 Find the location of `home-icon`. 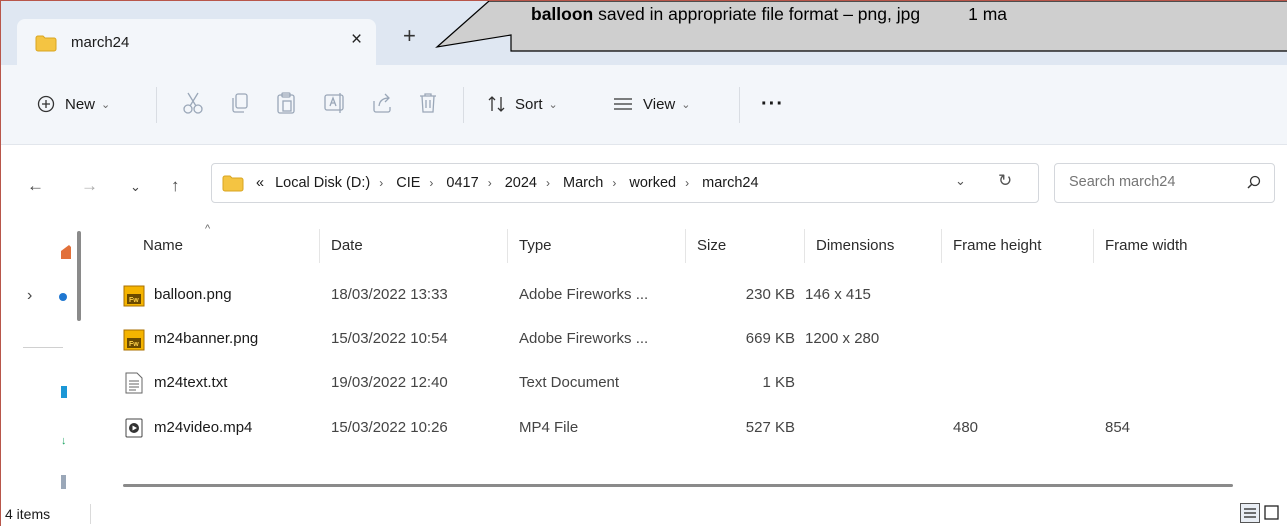

home-icon is located at coordinates (66, 254).